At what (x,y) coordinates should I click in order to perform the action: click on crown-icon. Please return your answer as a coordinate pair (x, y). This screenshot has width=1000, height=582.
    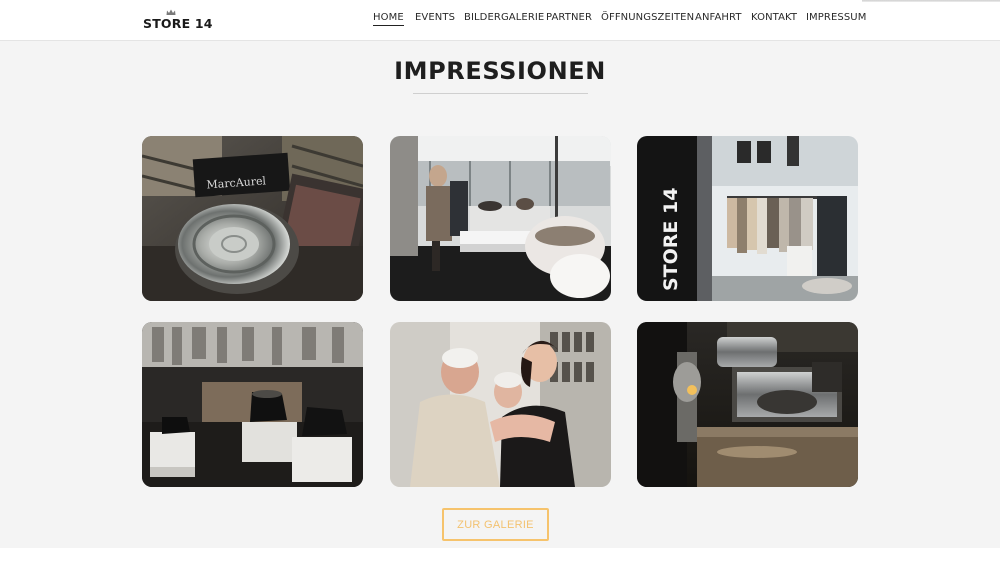
    Looking at the image, I should click on (171, 12).